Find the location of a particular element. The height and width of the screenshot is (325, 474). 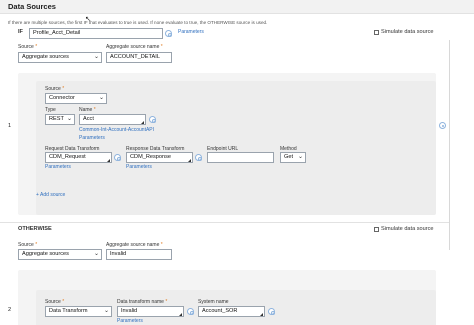

if-keyword: IF is located at coordinates (20, 32).